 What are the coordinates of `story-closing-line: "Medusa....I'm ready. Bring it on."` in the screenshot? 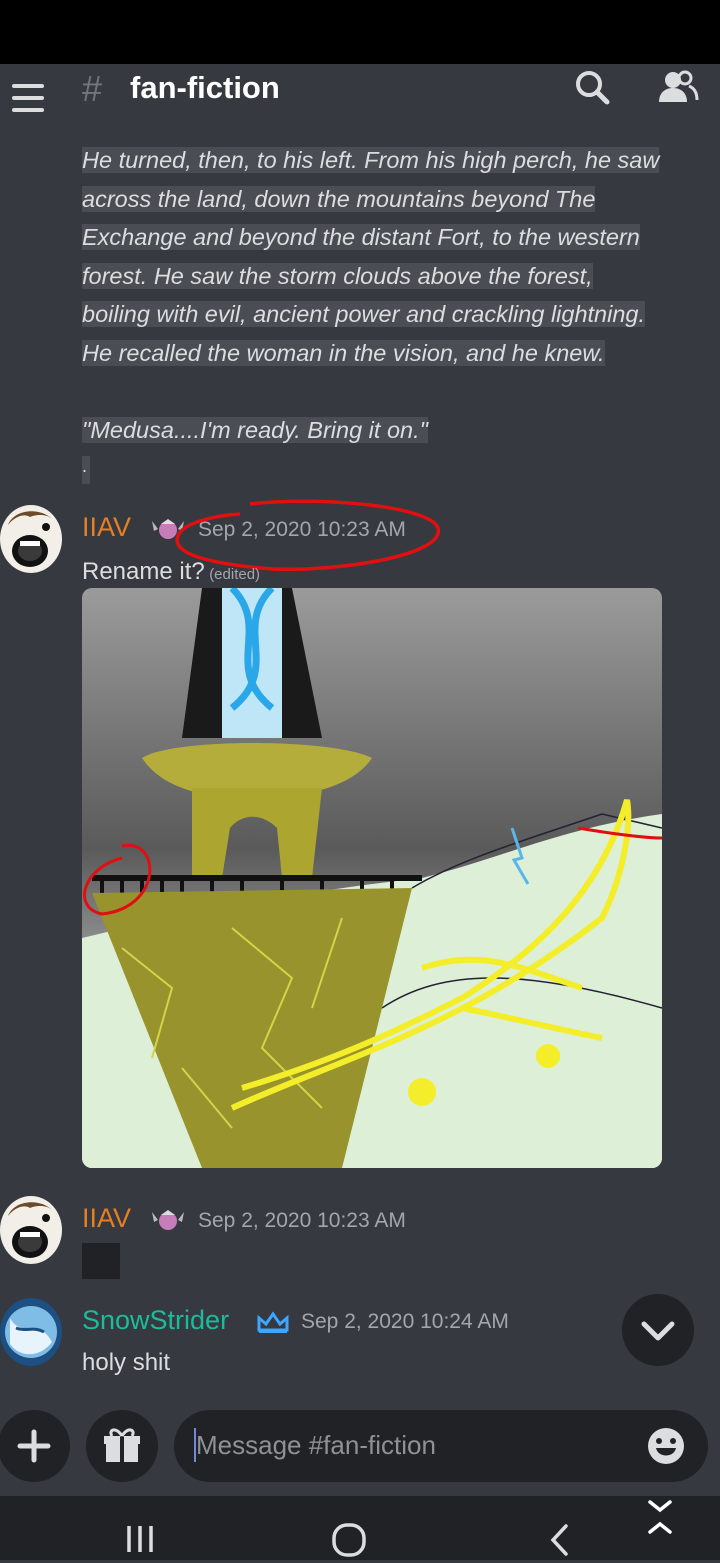 It's located at (392, 430).